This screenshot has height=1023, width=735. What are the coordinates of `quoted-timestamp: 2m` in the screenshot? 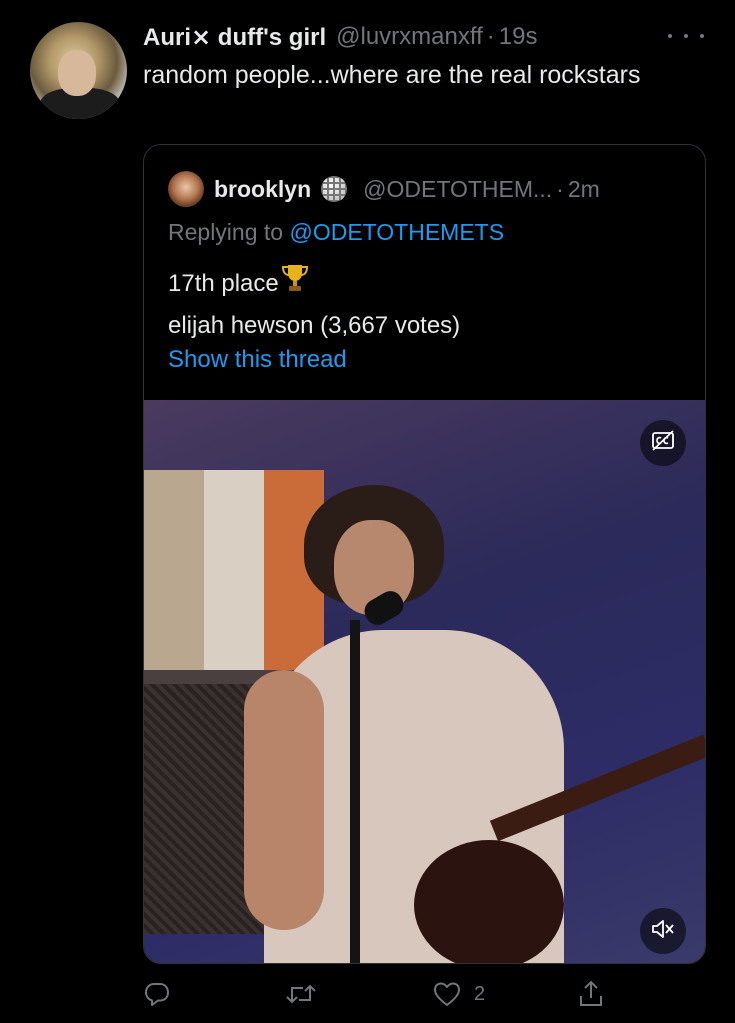 It's located at (584, 189).